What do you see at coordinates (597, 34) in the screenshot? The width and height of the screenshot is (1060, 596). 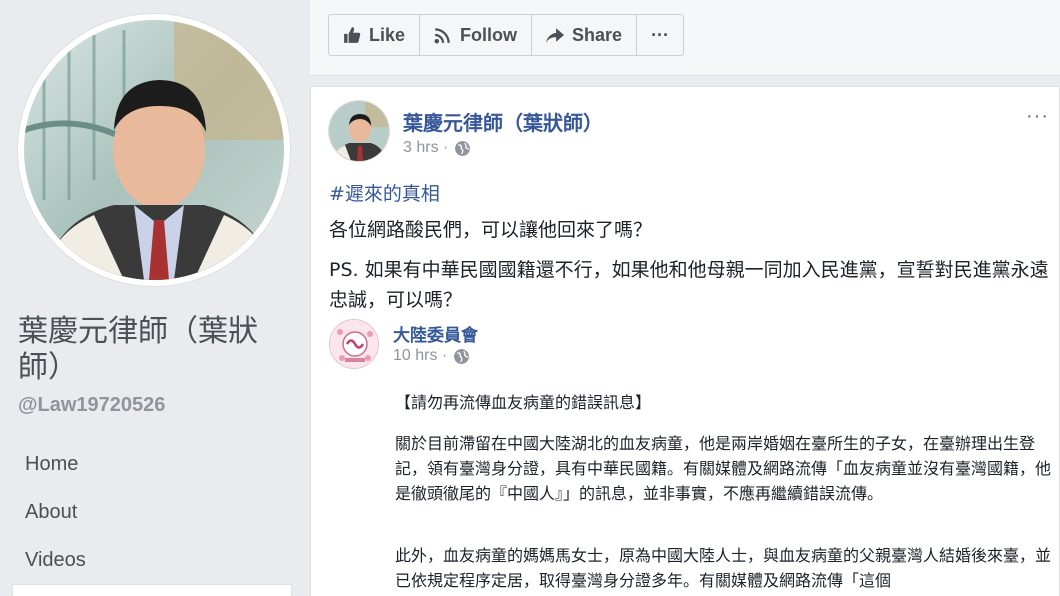 I see `share-label: Share` at bounding box center [597, 34].